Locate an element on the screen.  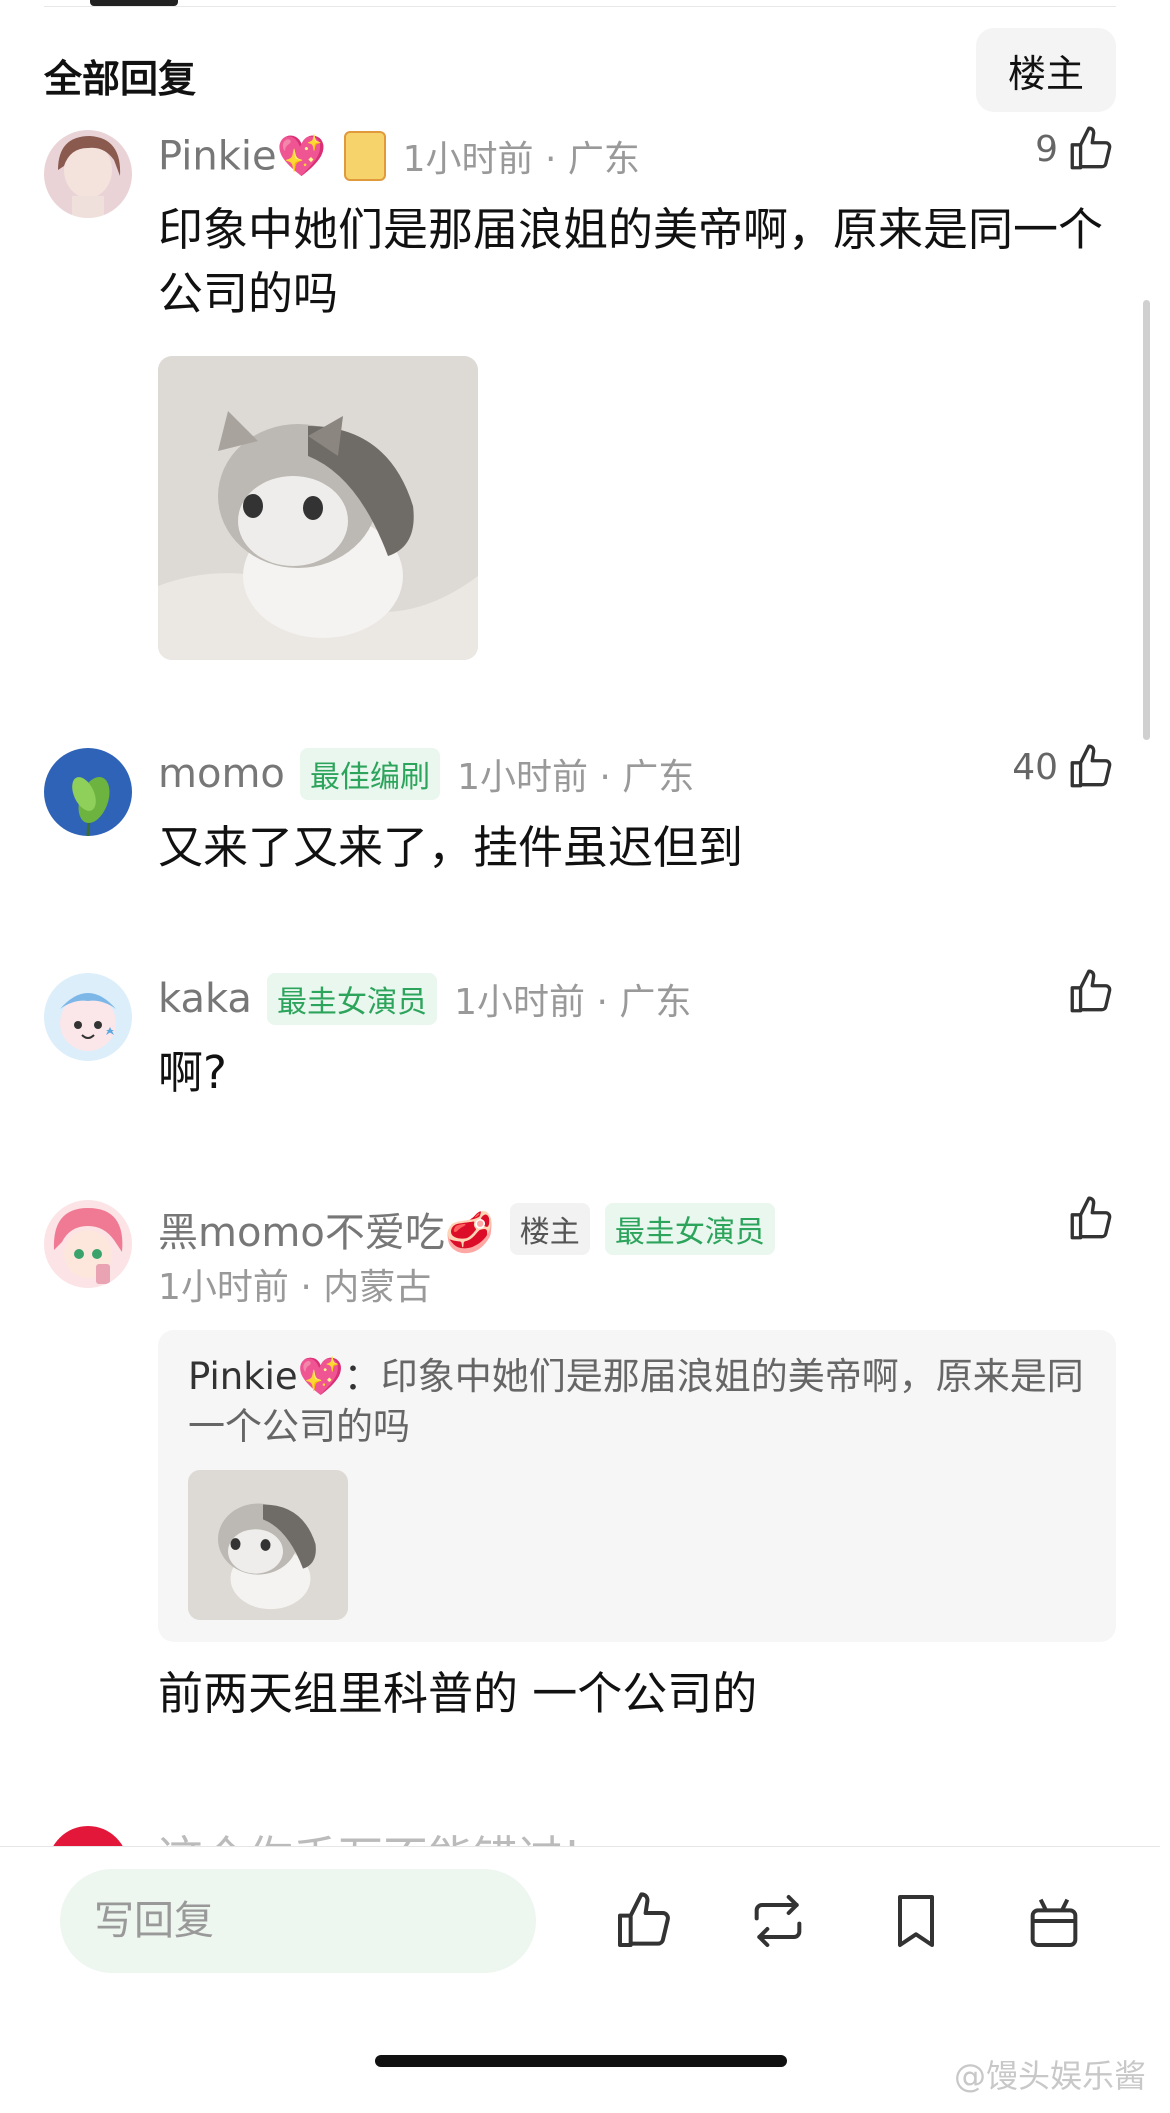
owner-only-filter-button: 楼主 is located at coordinates (1046, 70).